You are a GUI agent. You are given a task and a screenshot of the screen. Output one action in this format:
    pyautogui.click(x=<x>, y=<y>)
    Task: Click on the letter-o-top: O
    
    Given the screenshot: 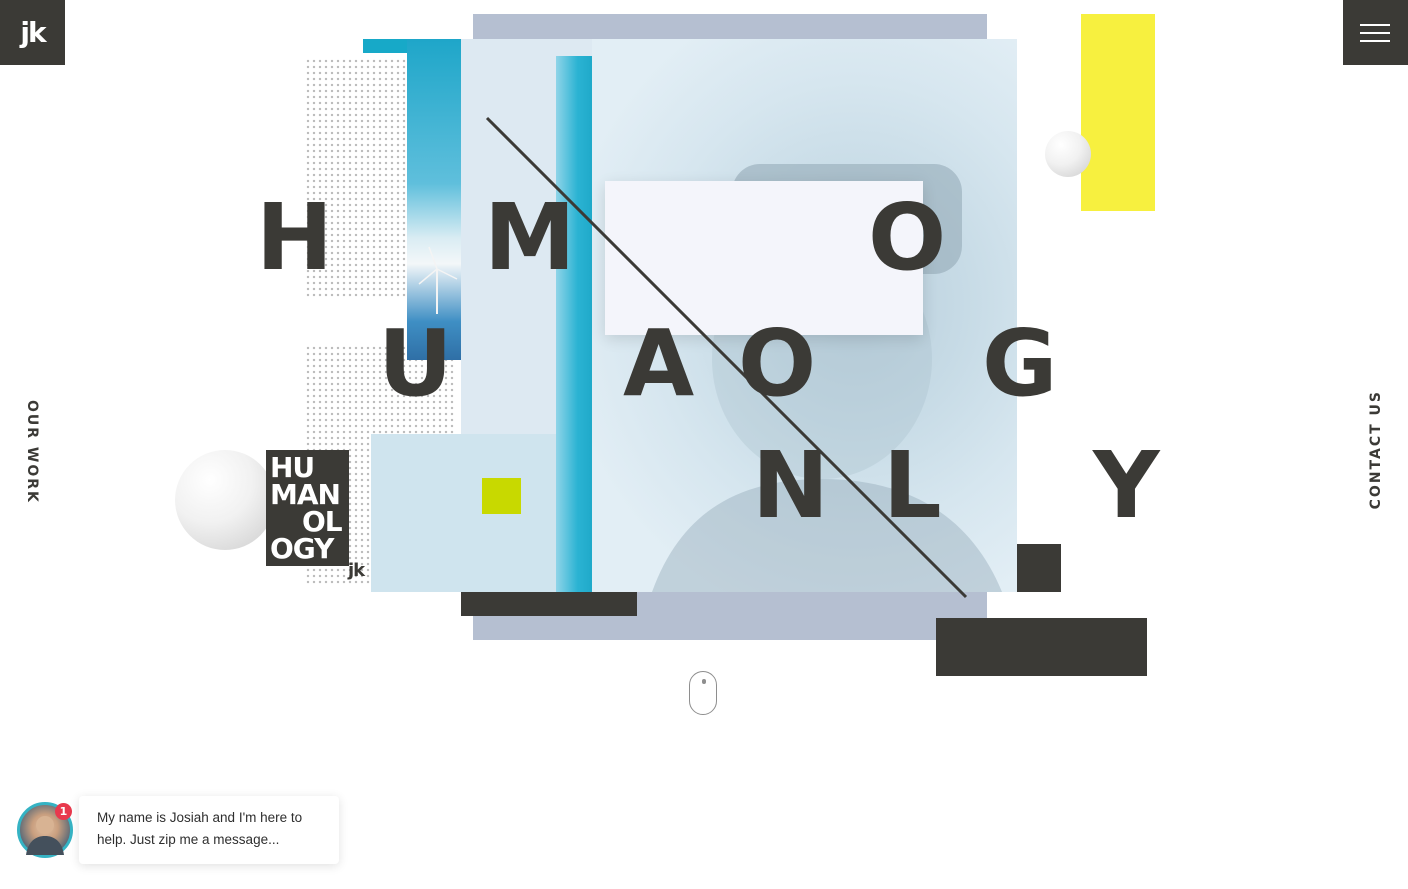 What is the action you would take?
    pyautogui.click(x=907, y=237)
    